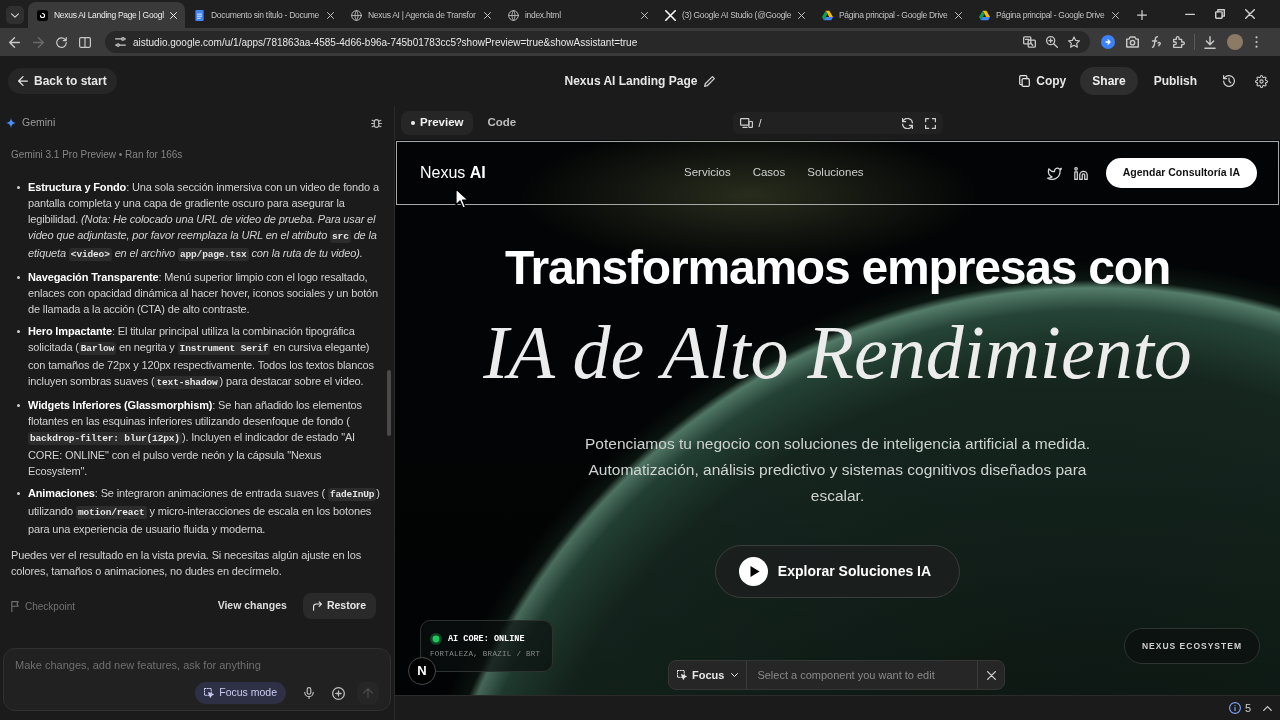 This screenshot has height=720, width=1280. I want to click on chevron-down-icon, so click(15, 15).